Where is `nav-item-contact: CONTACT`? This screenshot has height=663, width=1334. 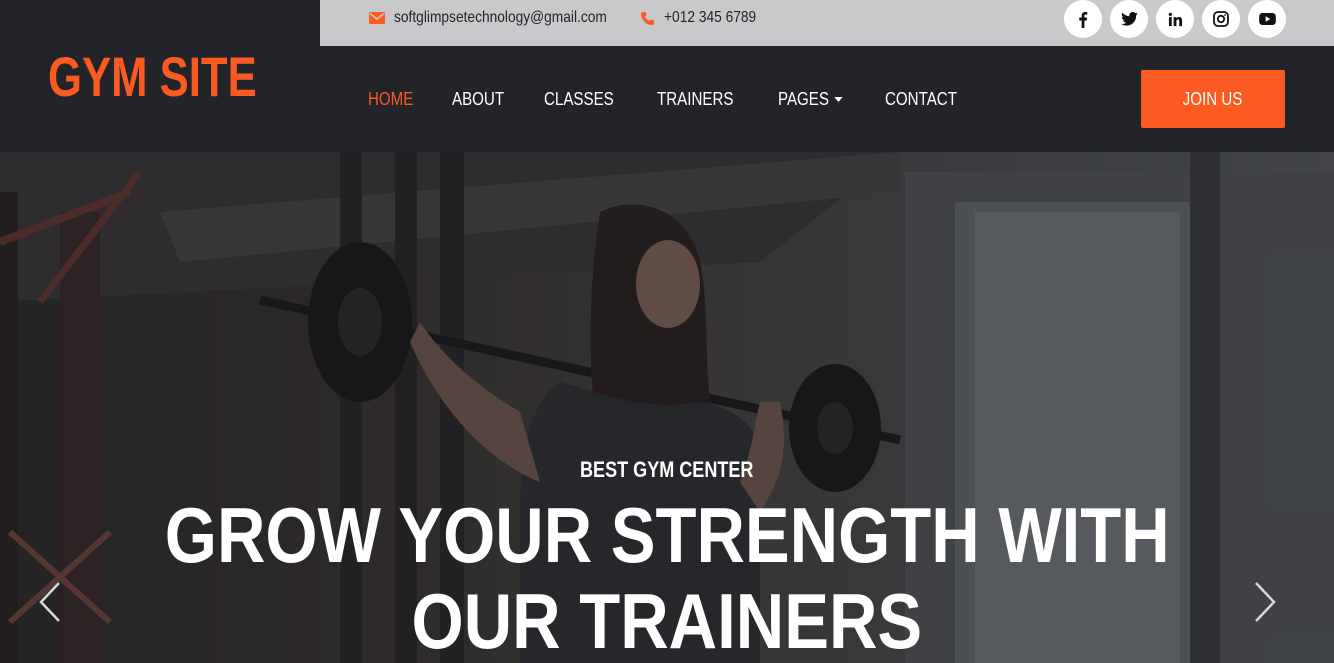
nav-item-contact: CONTACT is located at coordinates (921, 99).